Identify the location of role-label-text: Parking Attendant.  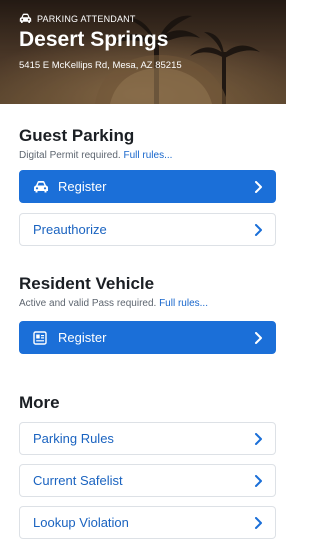
(86, 18).